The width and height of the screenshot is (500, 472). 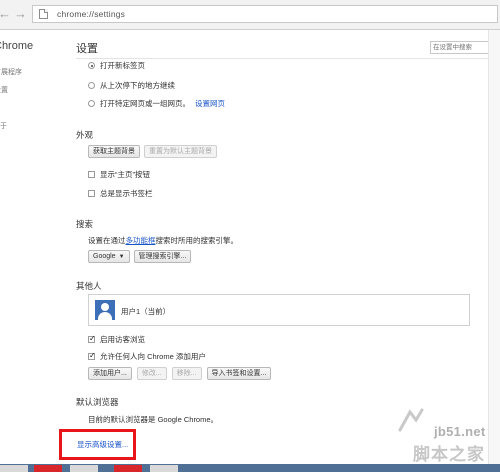 What do you see at coordinates (107, 240) in the screenshot?
I see `search-desc-text: 设置在通过` at bounding box center [107, 240].